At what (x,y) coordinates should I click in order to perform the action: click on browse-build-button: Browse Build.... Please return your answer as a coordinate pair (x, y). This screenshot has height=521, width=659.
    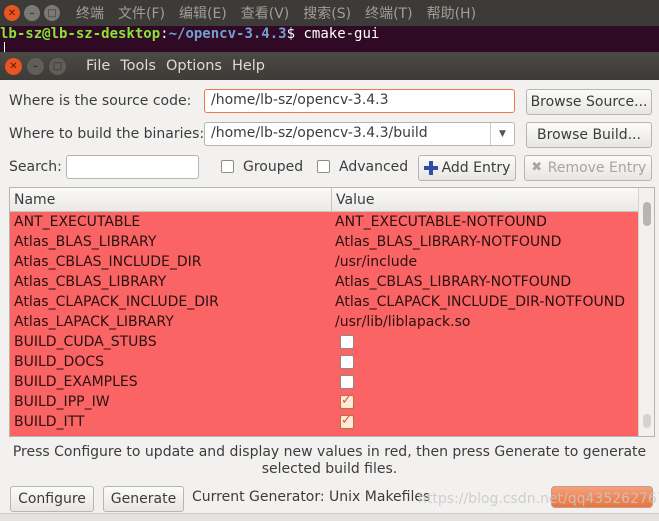
    Looking at the image, I should click on (589, 135).